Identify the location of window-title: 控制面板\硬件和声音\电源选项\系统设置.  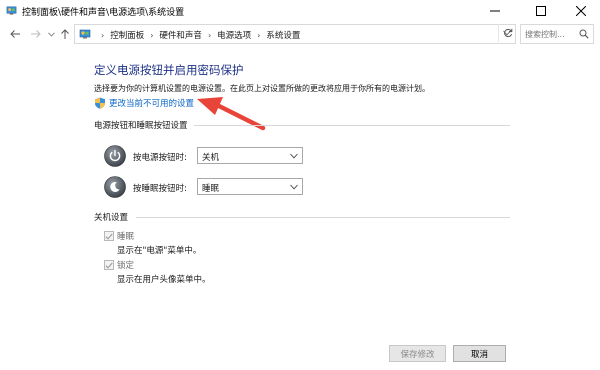
(103, 13).